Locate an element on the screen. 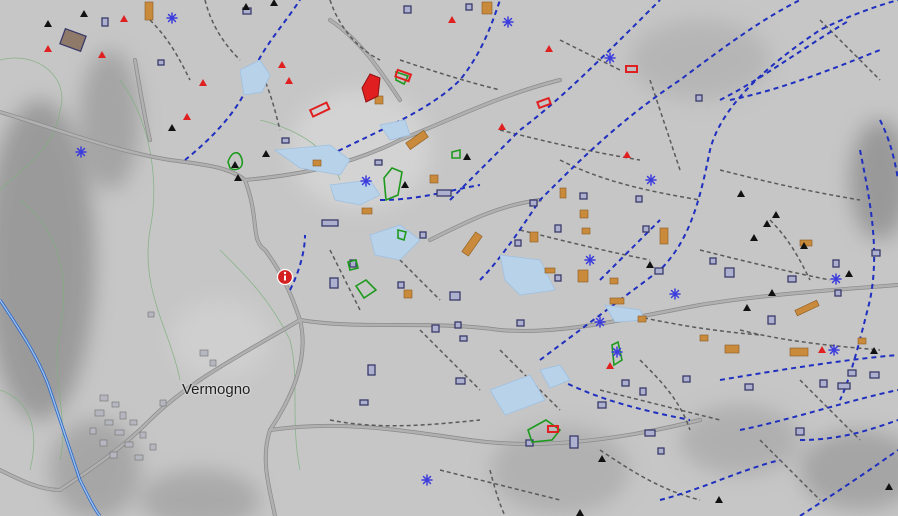 This screenshot has width=898, height=516. info-marker is located at coordinates (285, 277).